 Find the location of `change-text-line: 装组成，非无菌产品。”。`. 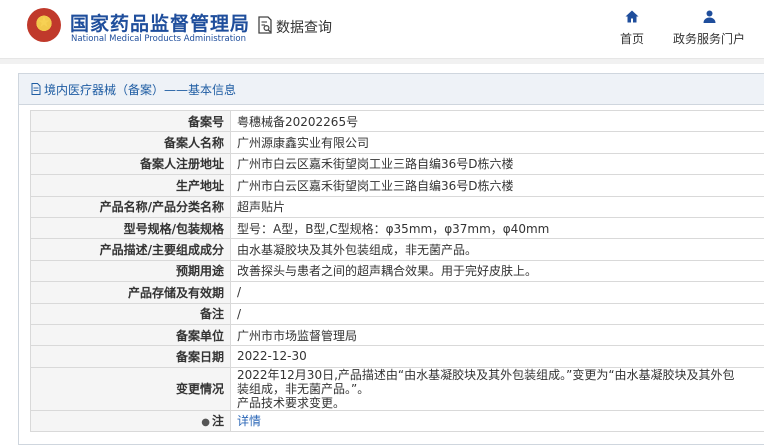

change-text-line: 装组成，非无菌产品。”。 is located at coordinates (303, 388).